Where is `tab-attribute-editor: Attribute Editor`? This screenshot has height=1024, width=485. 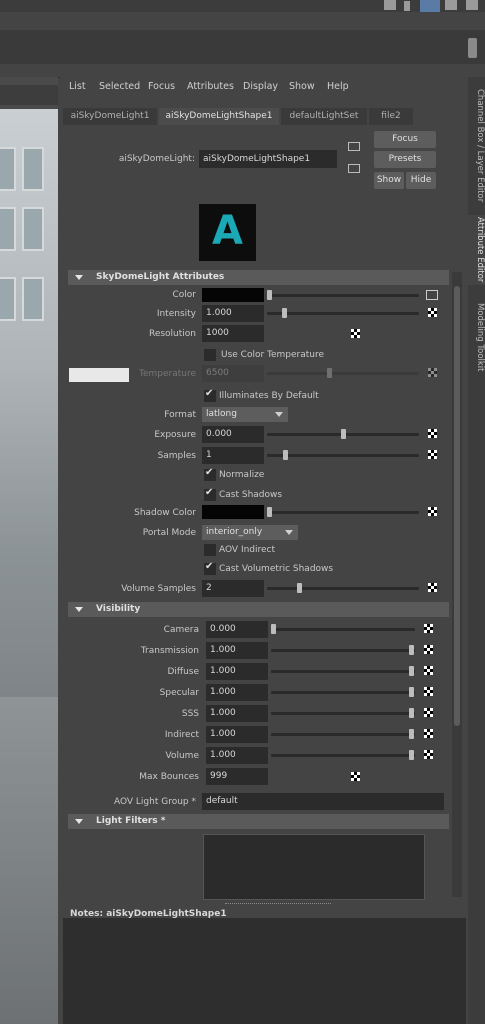
tab-attribute-editor: Attribute Editor is located at coordinates (476, 250).